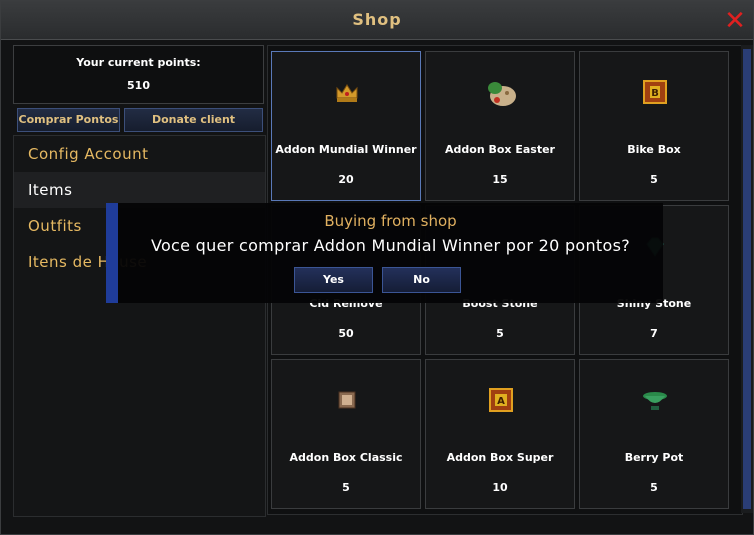 Image resolution: width=754 pixels, height=535 pixels. What do you see at coordinates (139, 154) in the screenshot?
I see `menu-item-config-account: Config Account` at bounding box center [139, 154].